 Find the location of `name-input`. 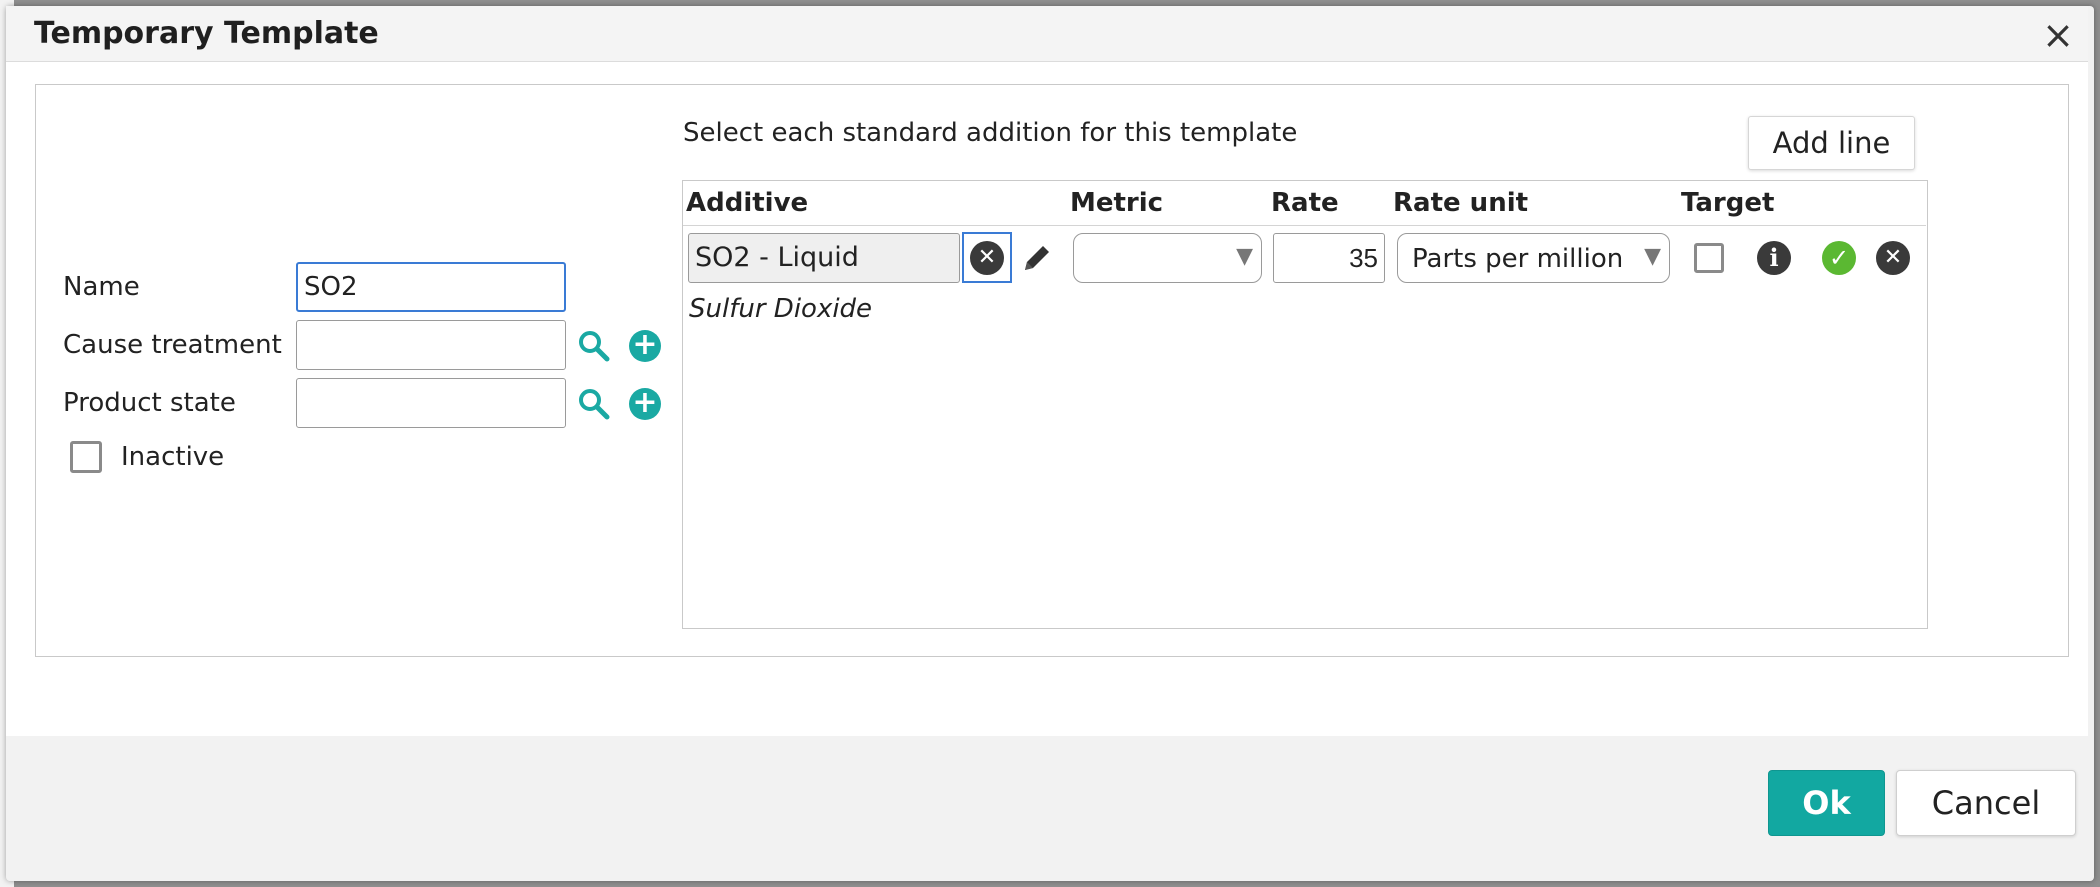

name-input is located at coordinates (431, 287).